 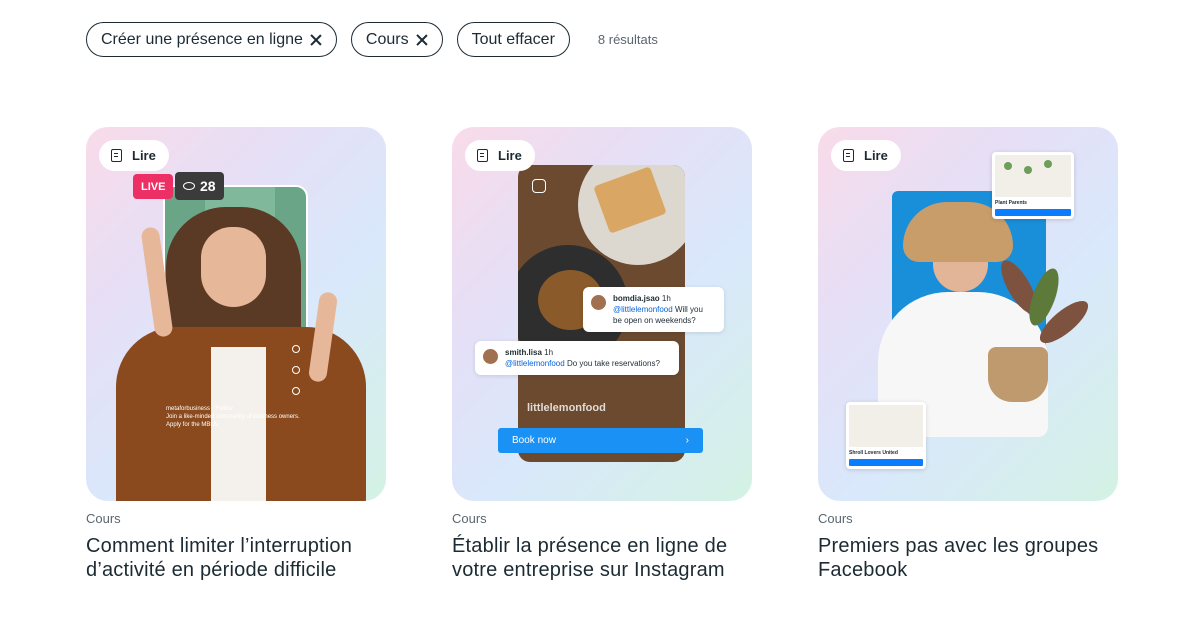 I want to click on comment-icon, so click(x=296, y=370).